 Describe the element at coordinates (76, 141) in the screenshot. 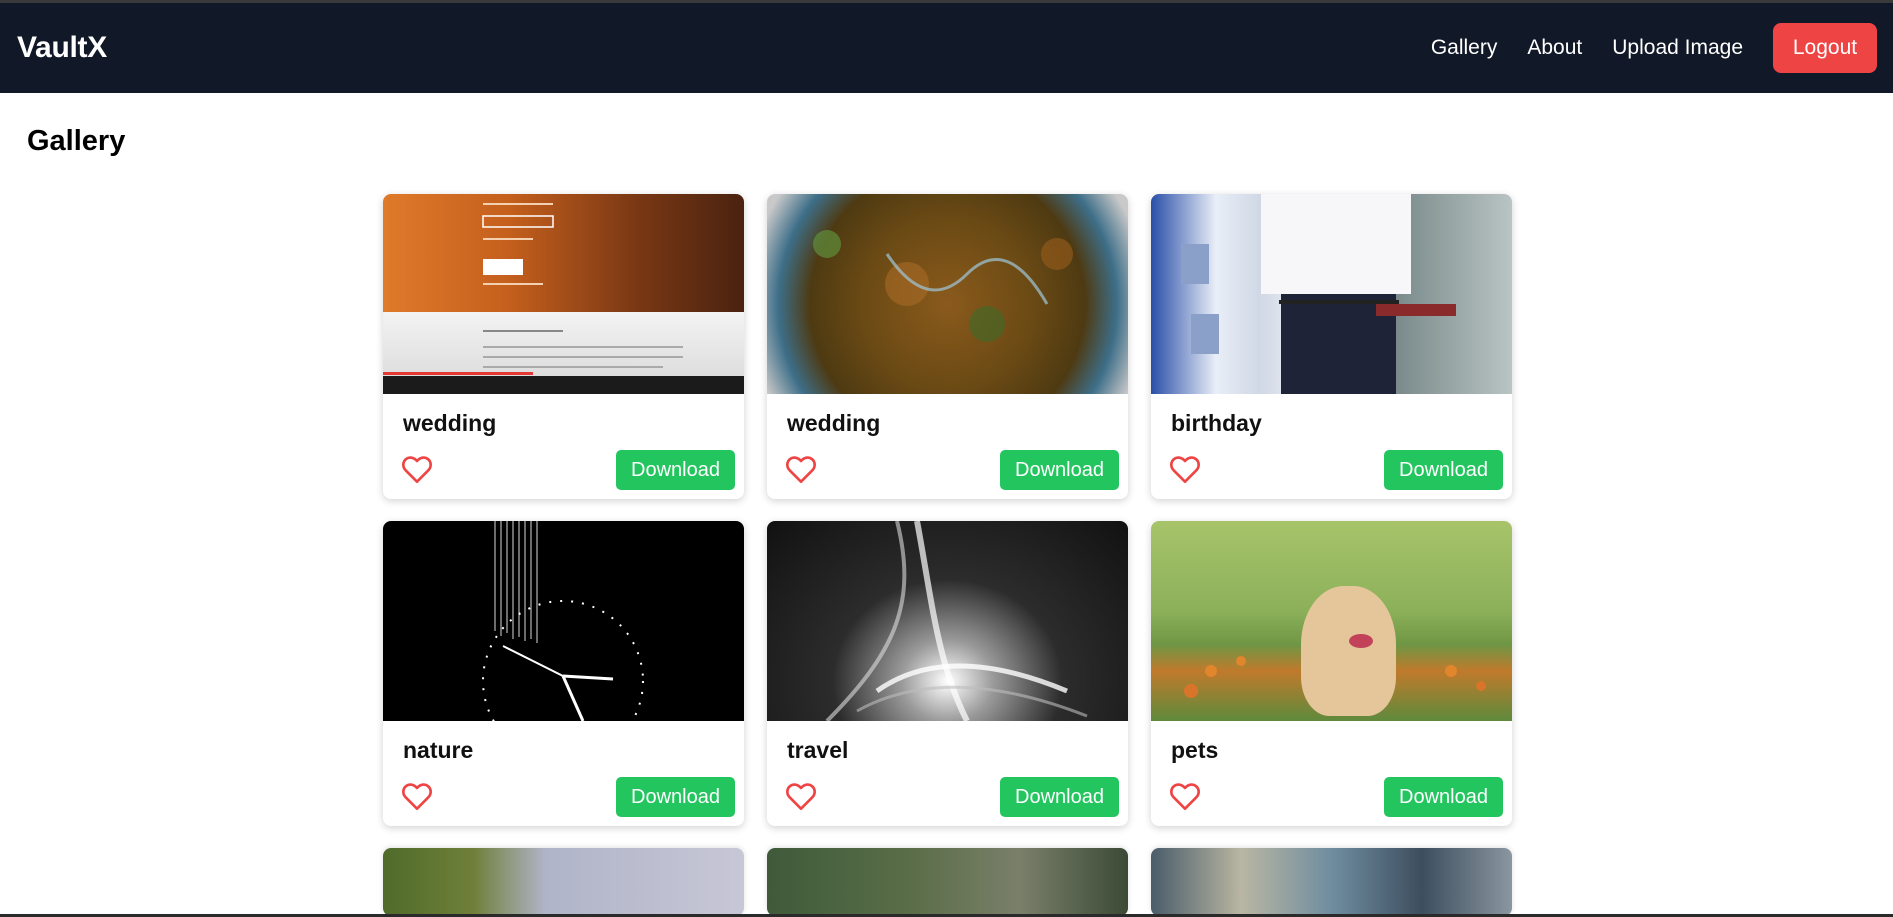

I see `page-title: Gallery` at that location.